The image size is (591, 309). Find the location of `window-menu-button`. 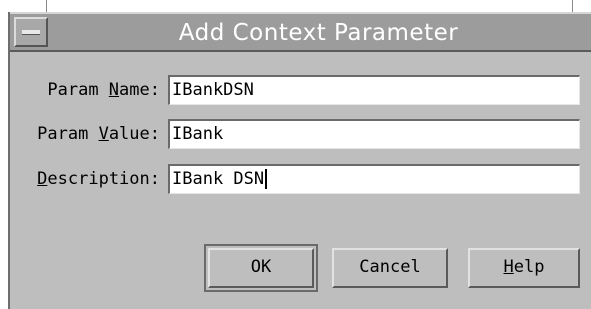

window-menu-button is located at coordinates (31, 32).